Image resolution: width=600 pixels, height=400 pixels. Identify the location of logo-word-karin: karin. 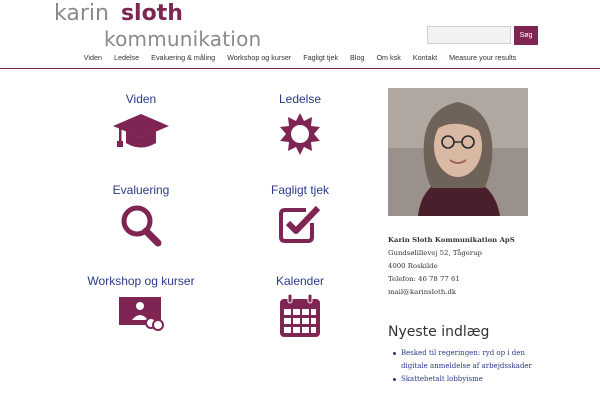
(81, 13).